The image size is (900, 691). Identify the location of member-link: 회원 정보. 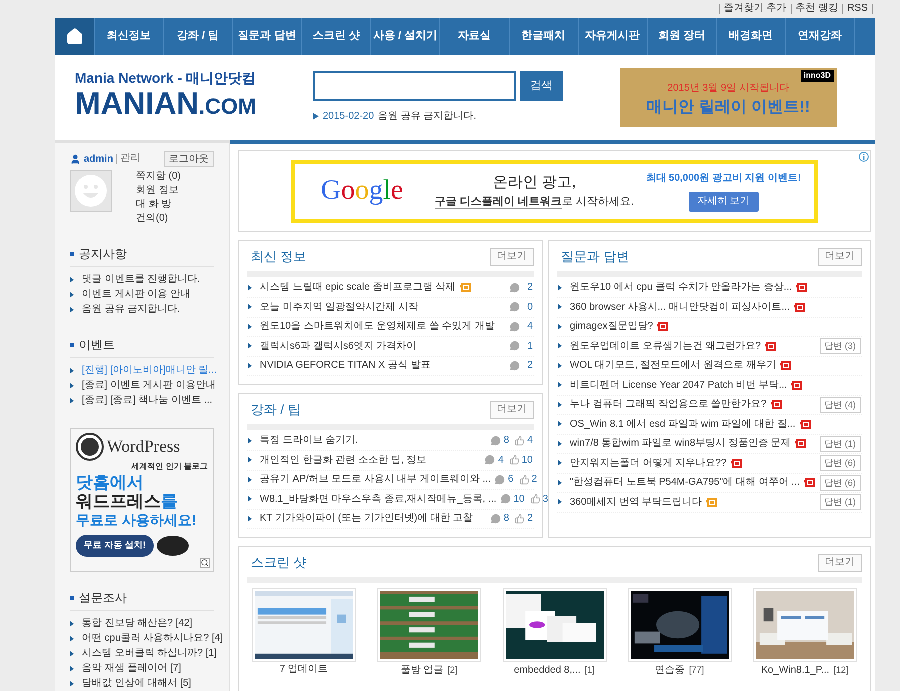
(158, 191).